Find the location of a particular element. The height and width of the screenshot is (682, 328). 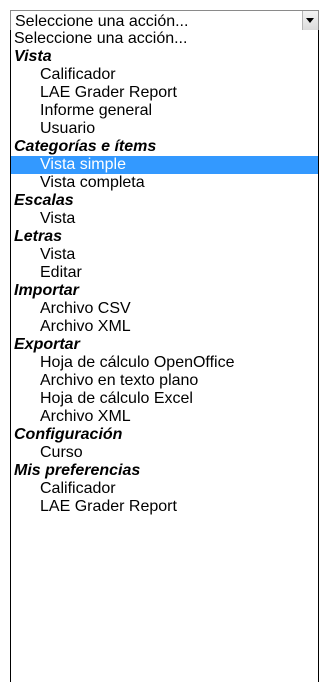

option-vista-calificador: Calificador is located at coordinates (164, 75).